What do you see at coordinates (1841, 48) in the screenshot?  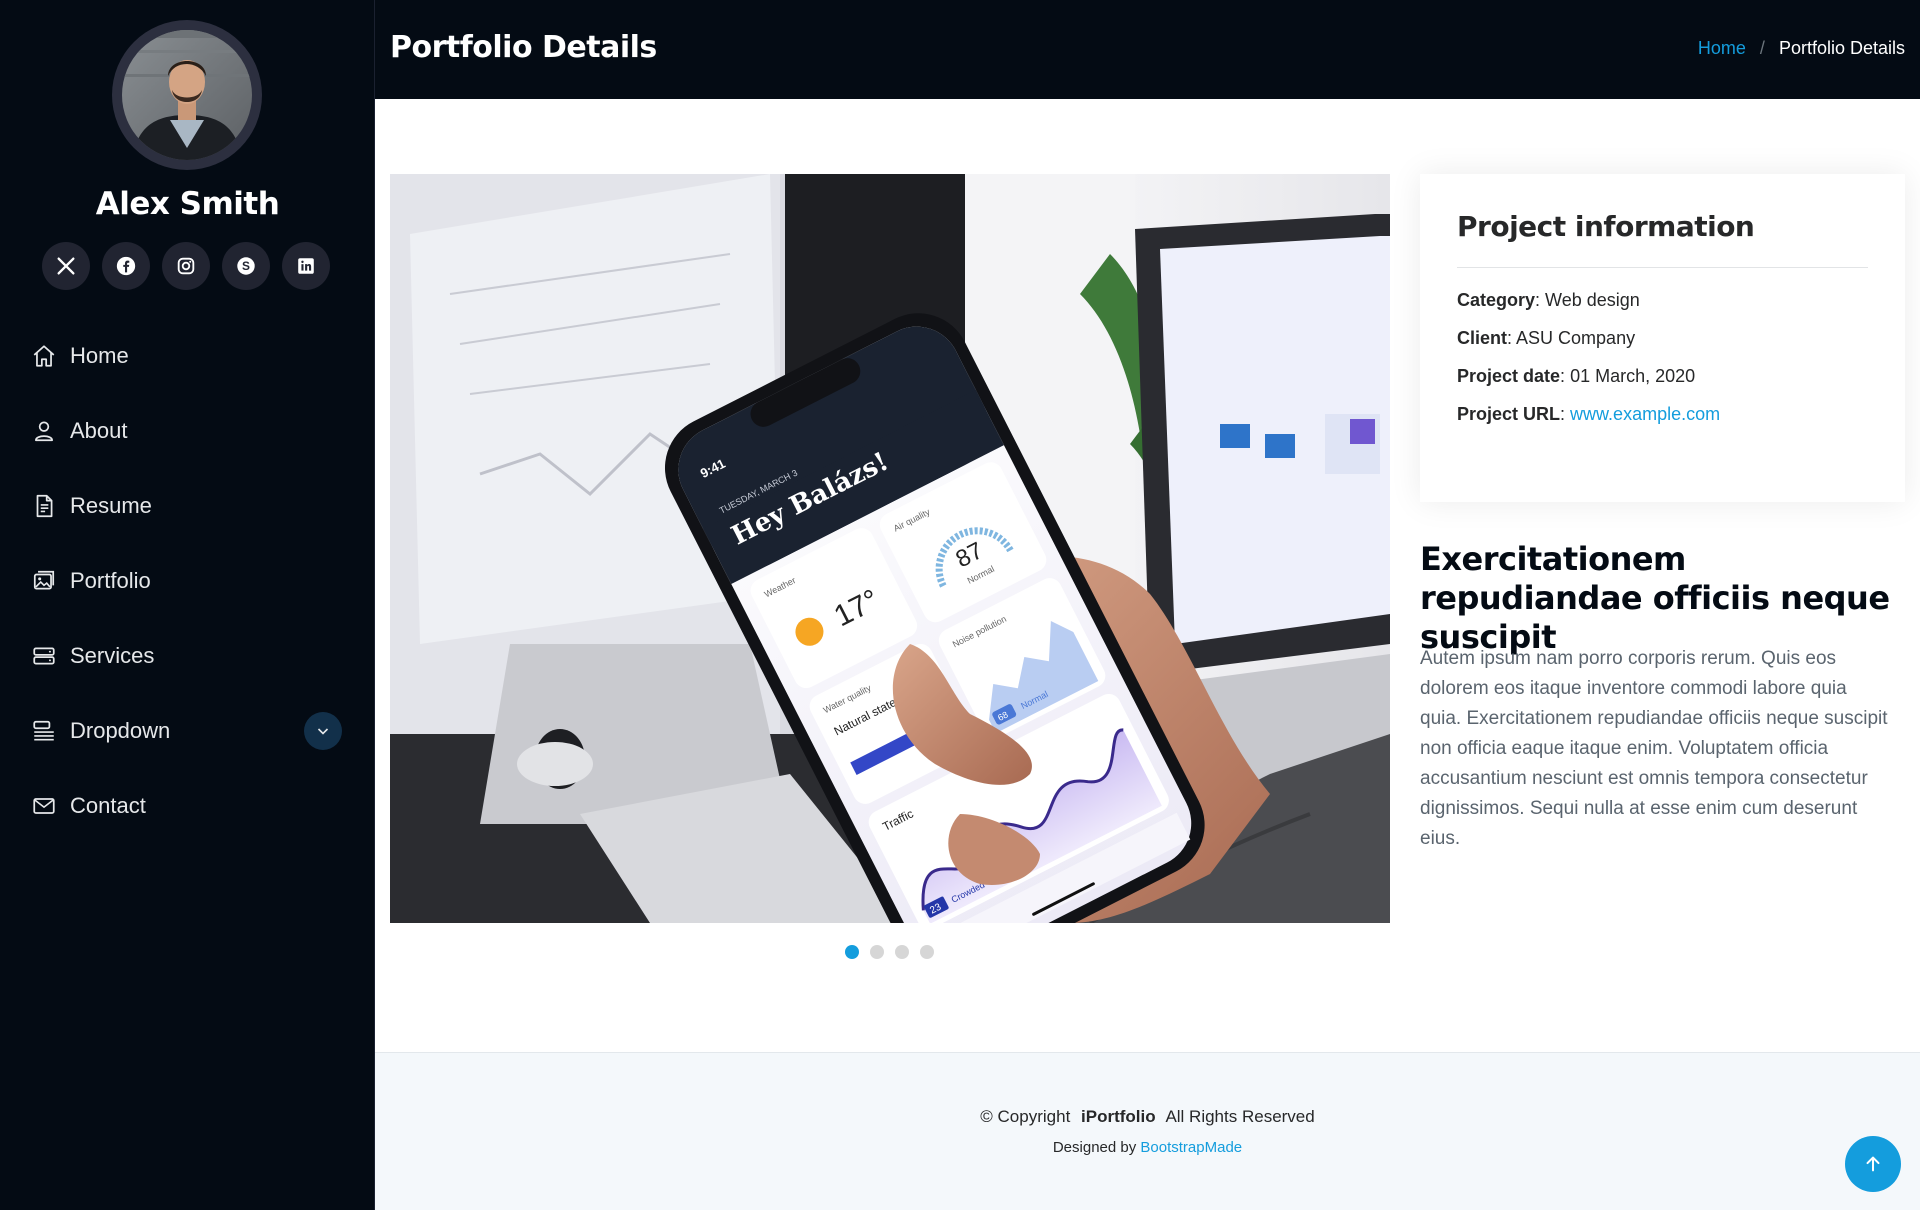 I see `breadcrumb-current: Portfolio Details` at bounding box center [1841, 48].